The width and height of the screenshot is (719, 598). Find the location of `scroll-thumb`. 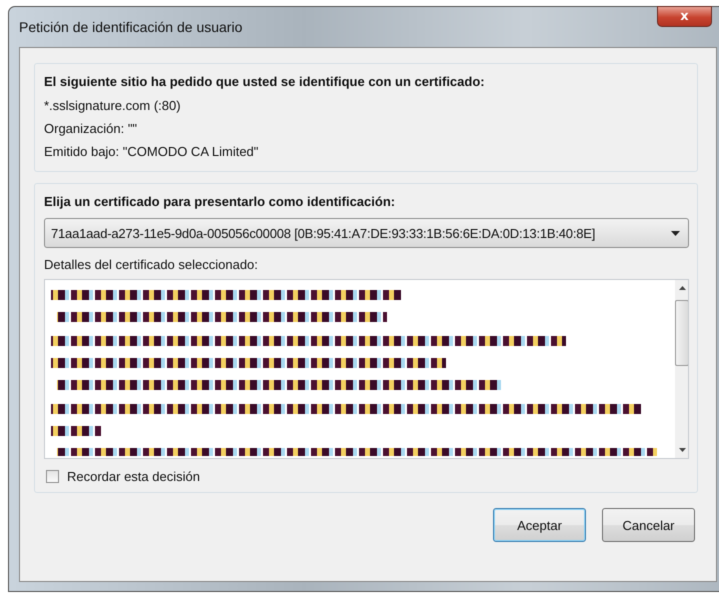

scroll-thumb is located at coordinates (681, 333).